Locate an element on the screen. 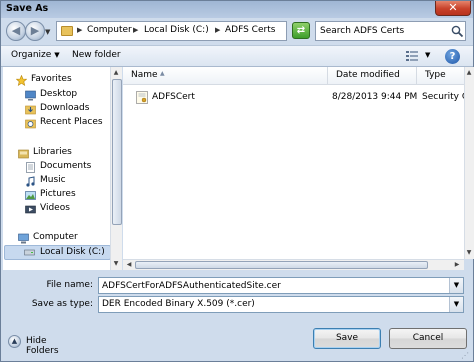 Image resolution: width=474 pixels, height=362 pixels. libraries-icon is located at coordinates (23, 154).